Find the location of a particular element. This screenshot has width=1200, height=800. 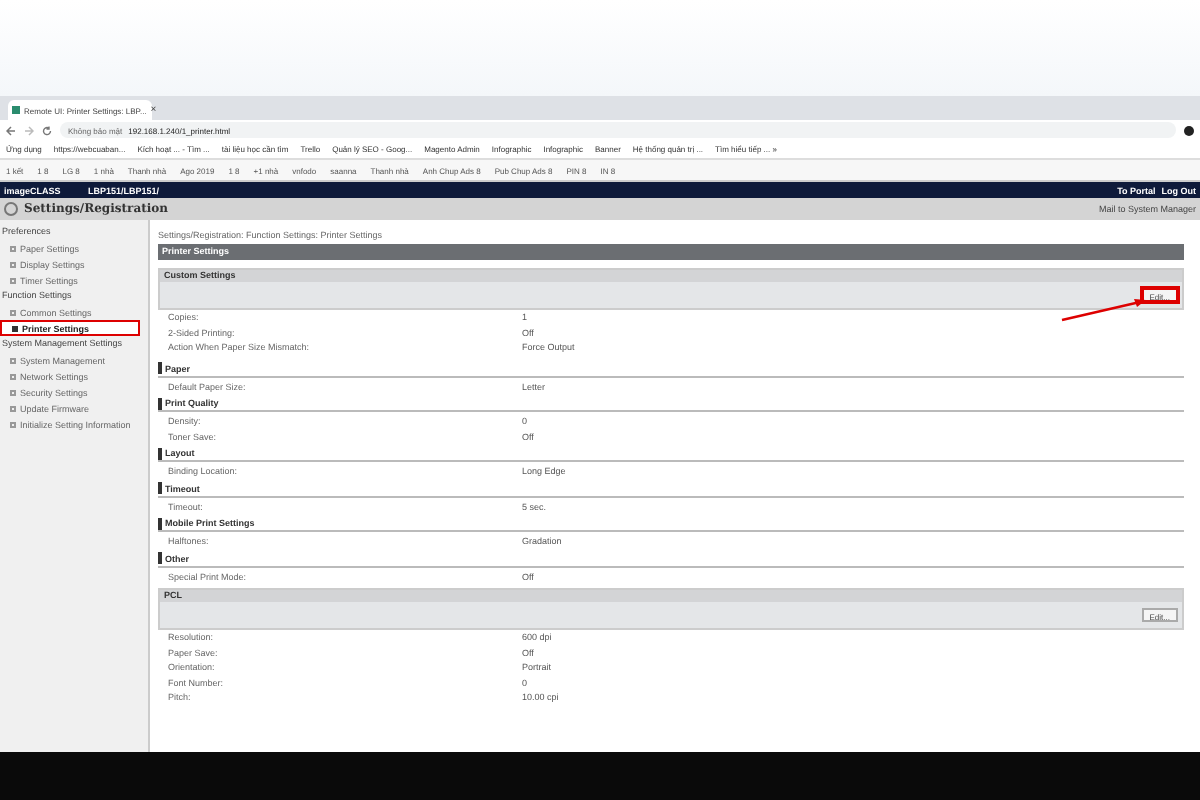

favicon-icon is located at coordinates (16, 110).